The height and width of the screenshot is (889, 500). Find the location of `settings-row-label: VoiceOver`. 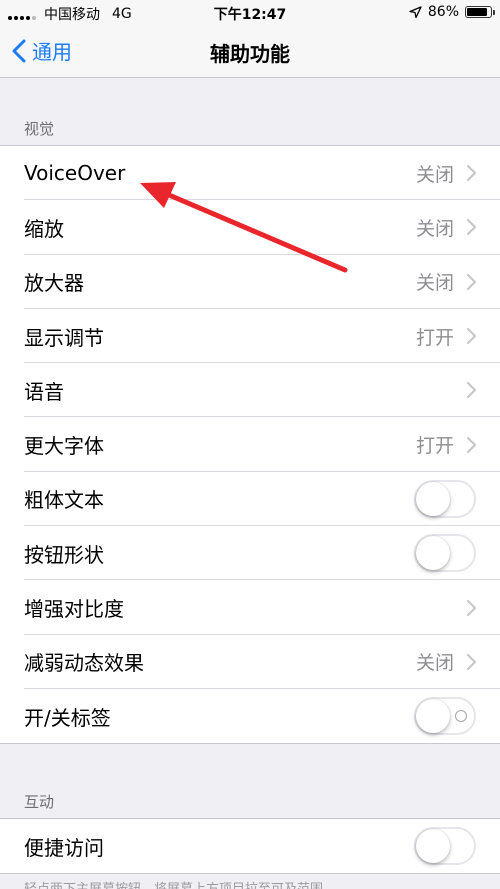

settings-row-label: VoiceOver is located at coordinates (75, 173).